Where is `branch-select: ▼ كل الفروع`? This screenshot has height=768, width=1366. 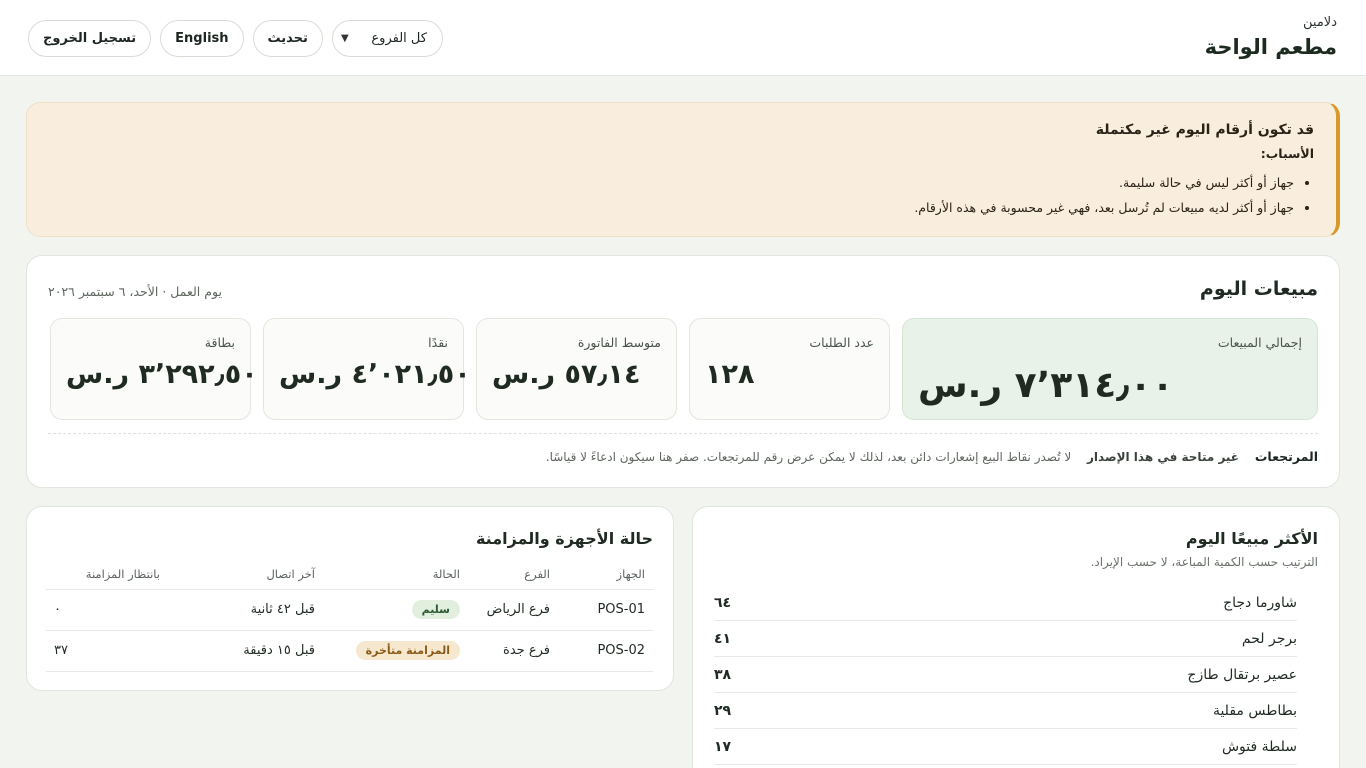
branch-select: ▼ كل الفروع is located at coordinates (387, 38).